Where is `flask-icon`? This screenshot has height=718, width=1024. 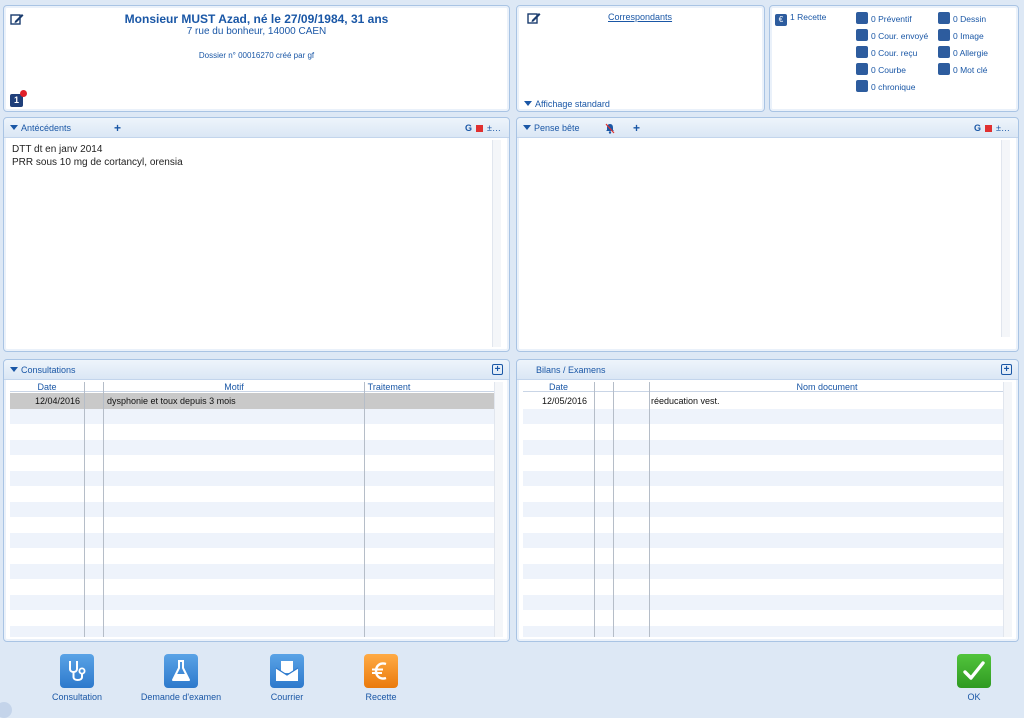
flask-icon is located at coordinates (181, 671).